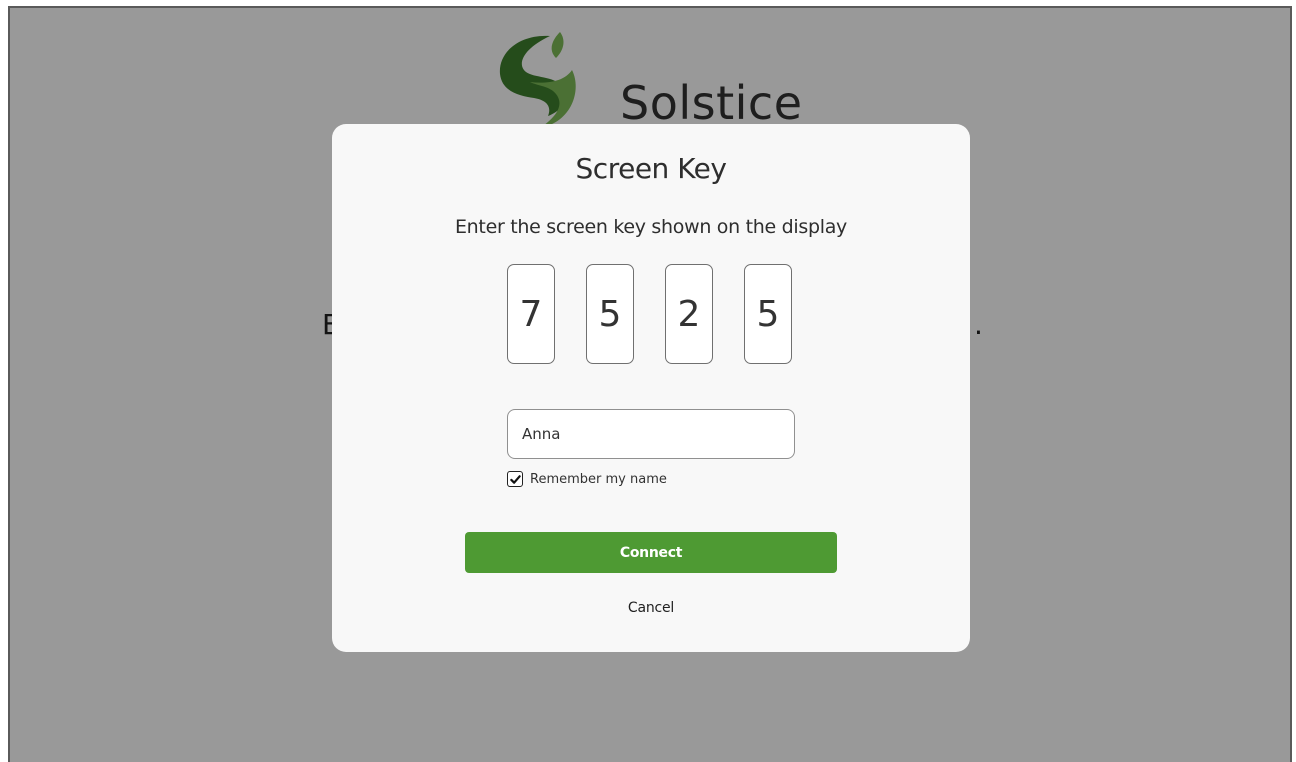 This screenshot has height=762, width=1296. What do you see at coordinates (768, 314) in the screenshot?
I see `screen-key-digit-4: 5` at bounding box center [768, 314].